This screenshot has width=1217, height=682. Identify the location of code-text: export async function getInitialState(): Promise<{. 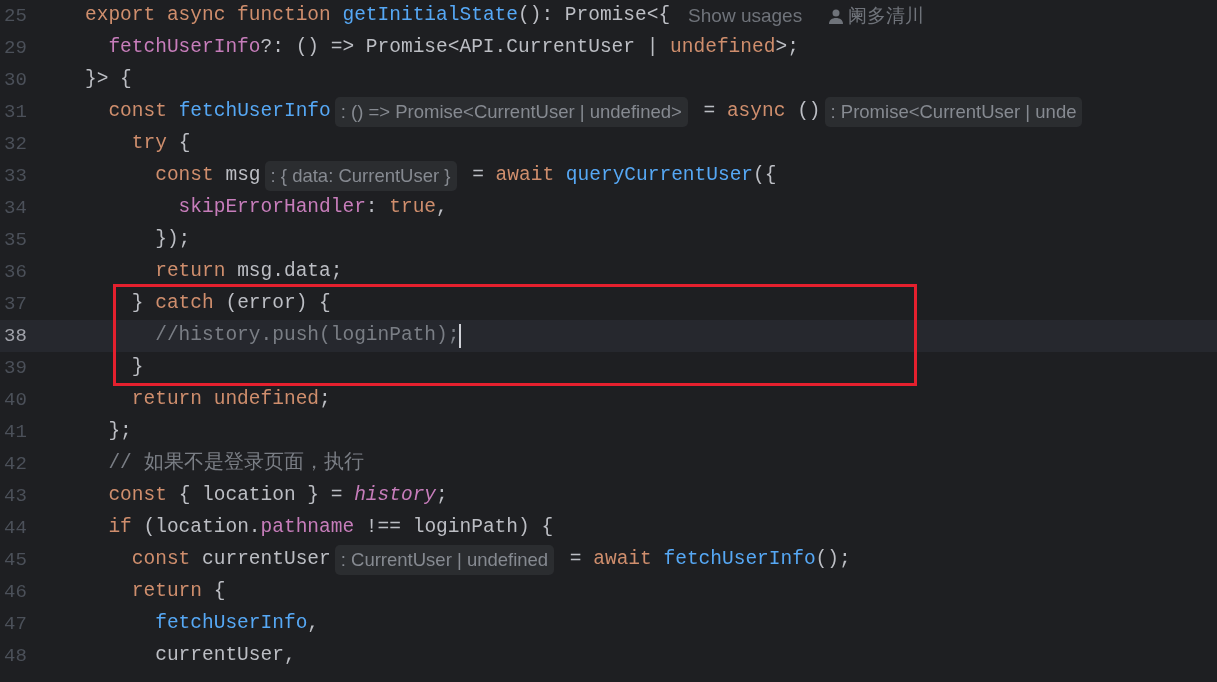
(378, 16).